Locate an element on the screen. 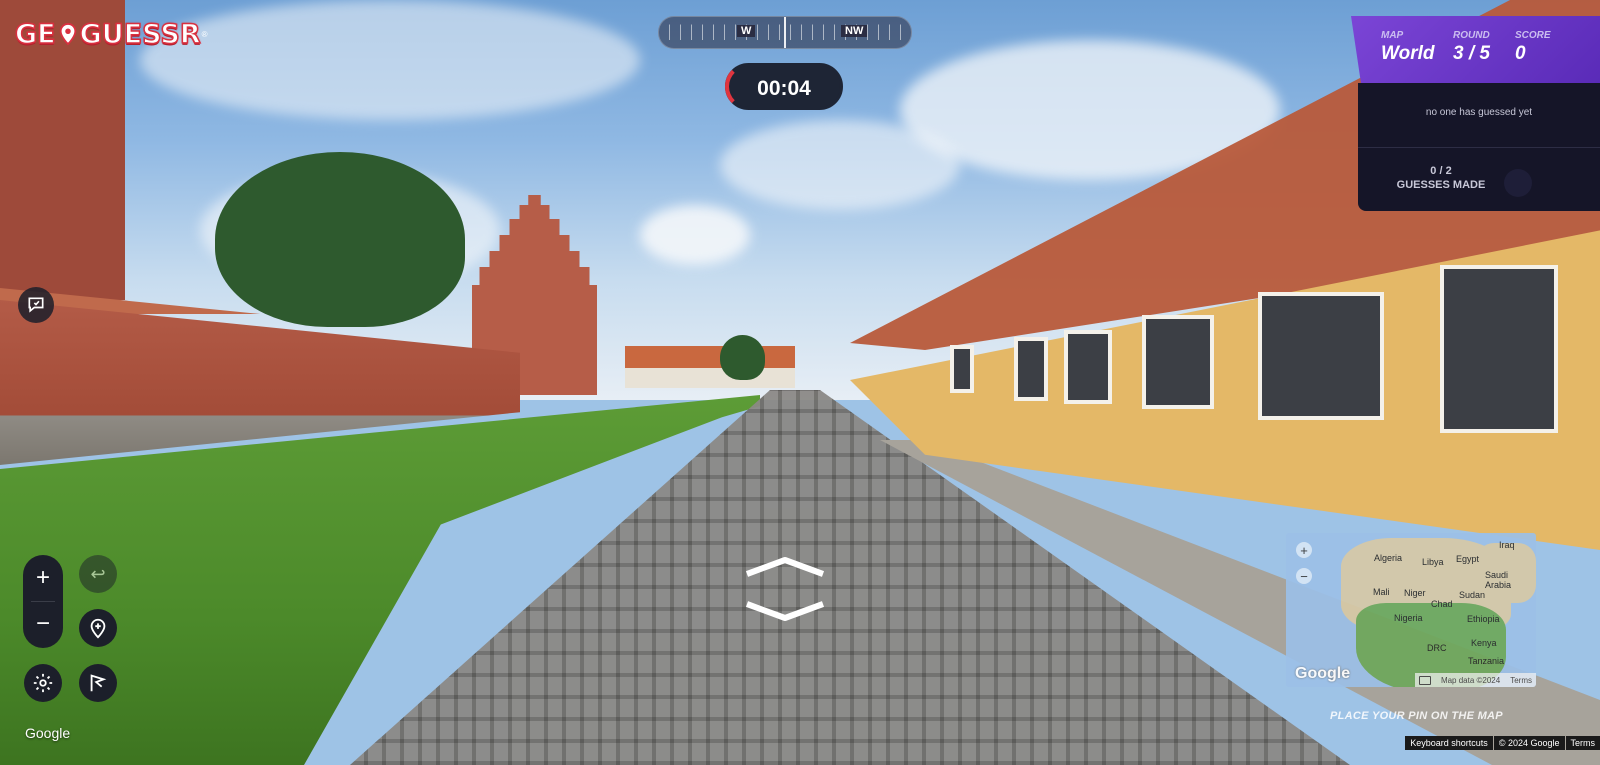 This screenshot has height=765, width=1600. score-value: 0 is located at coordinates (1520, 53).